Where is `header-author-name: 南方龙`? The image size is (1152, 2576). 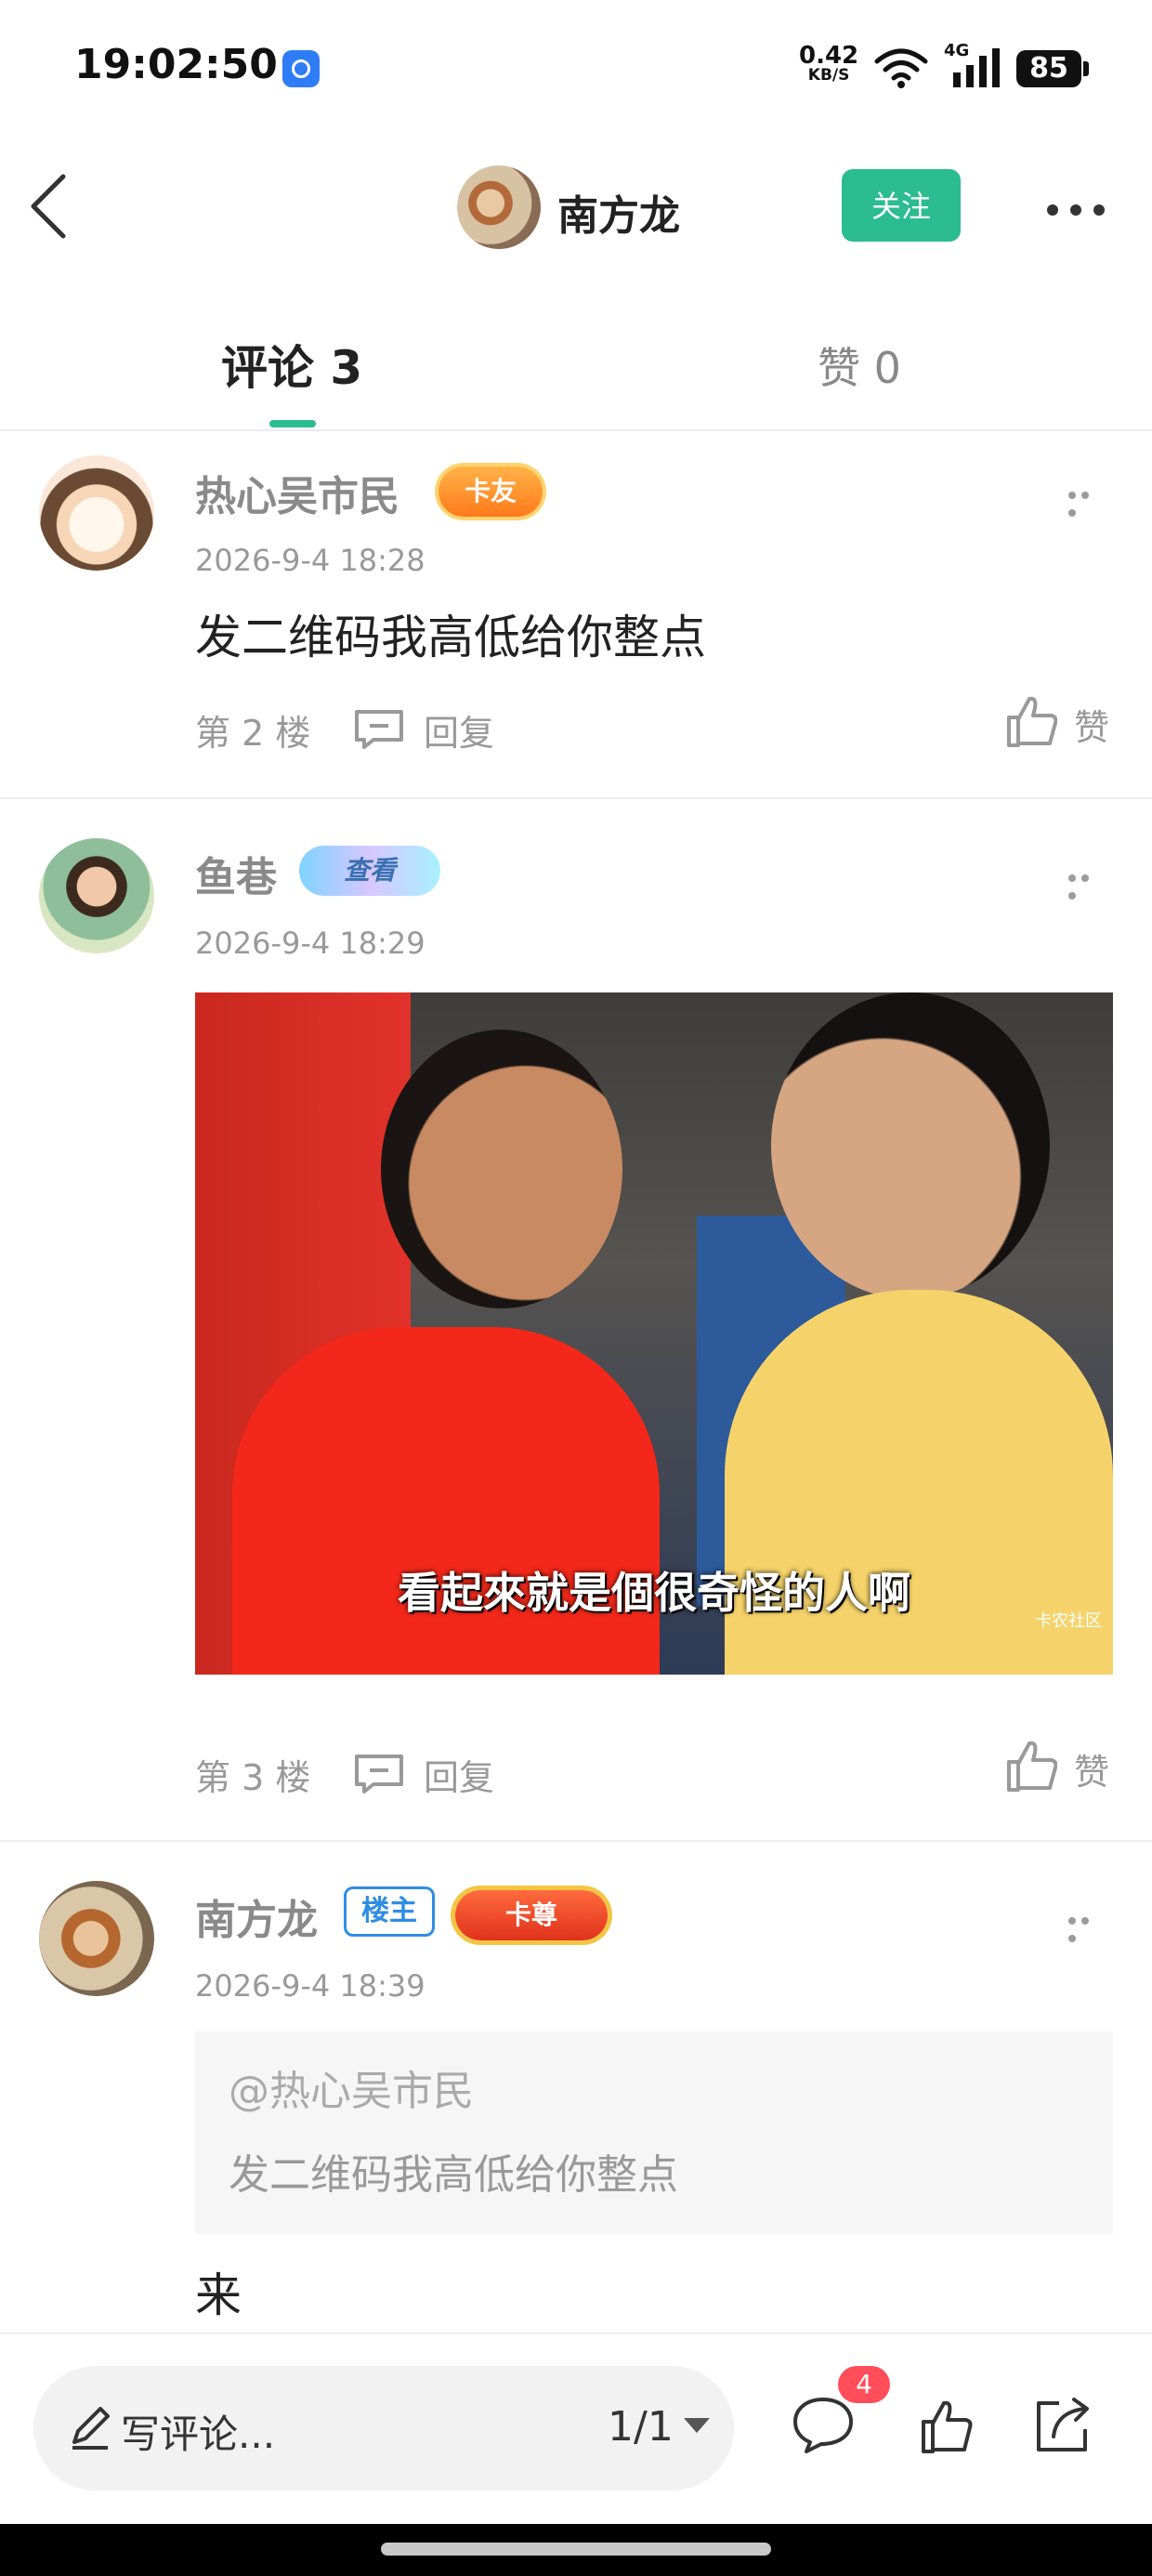
header-author-name: 南方龙 is located at coordinates (618, 212).